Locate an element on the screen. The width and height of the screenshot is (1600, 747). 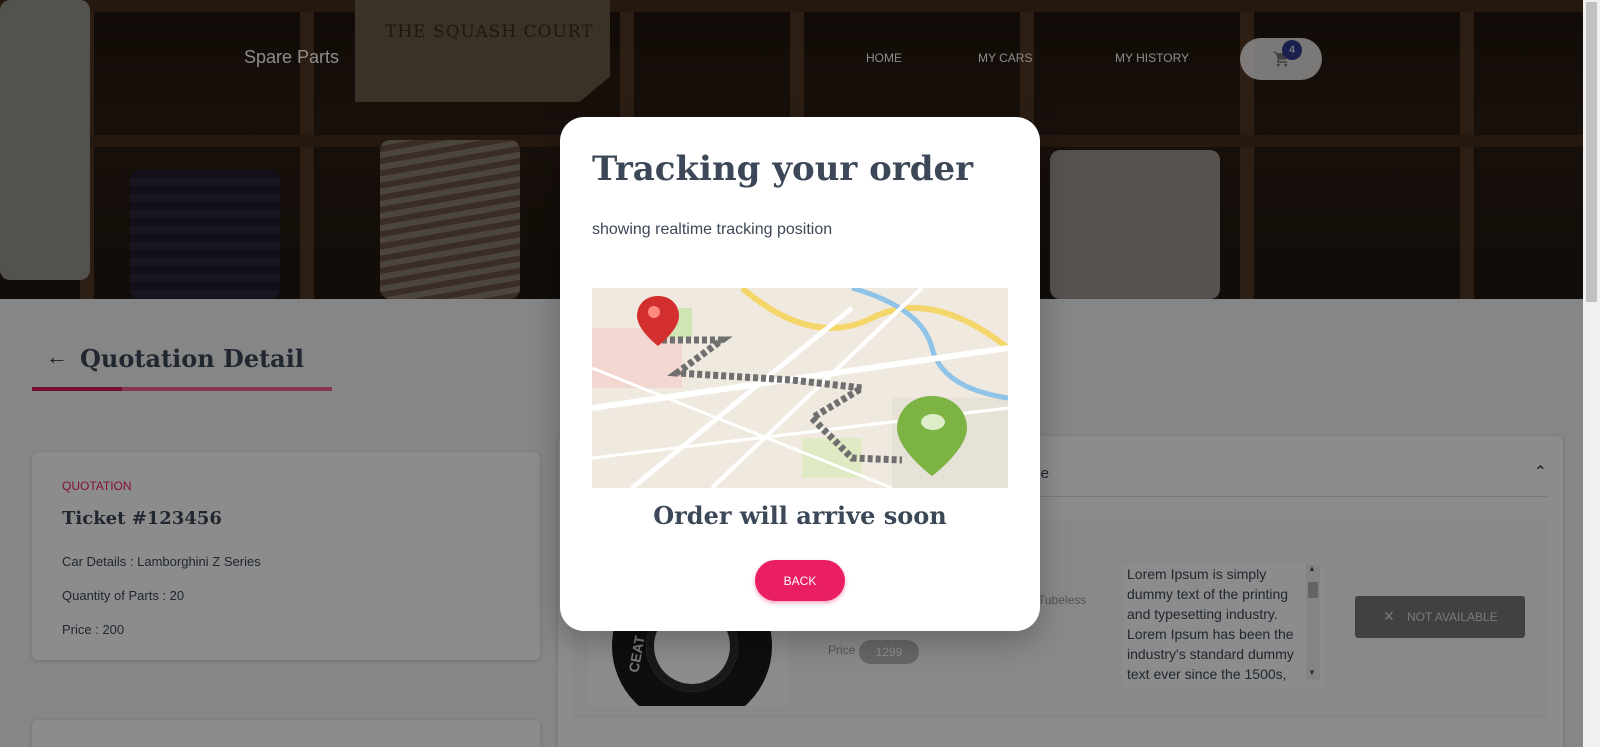
arrival-message: Order will arrive soon is located at coordinates (800, 515).